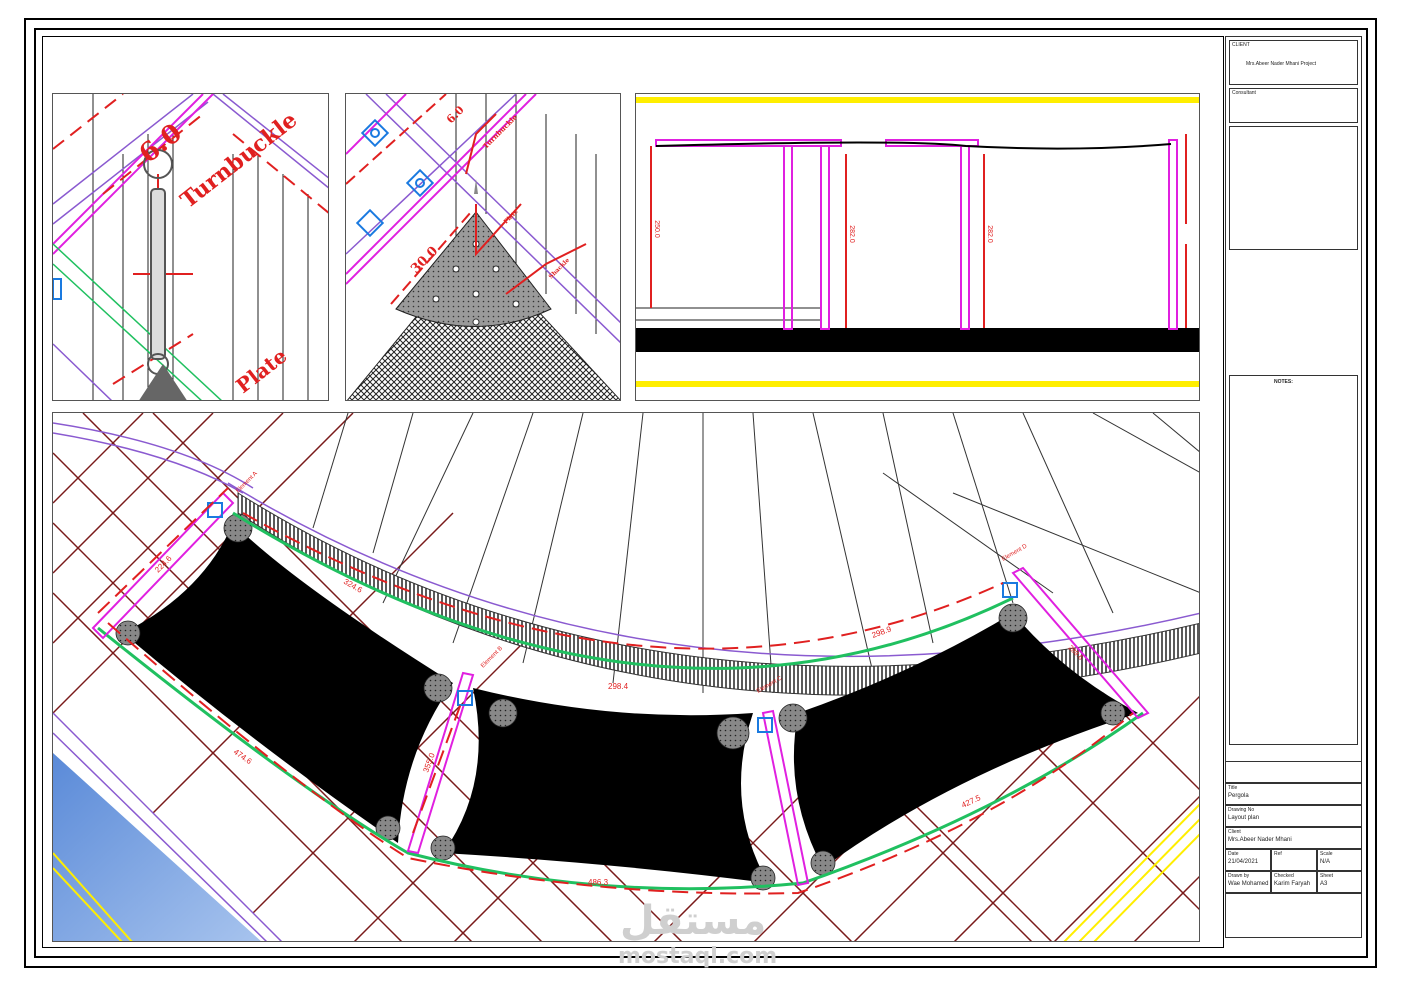  What do you see at coordinates (1015, 553) in the screenshot?
I see `element-d-label: Element D` at bounding box center [1015, 553].